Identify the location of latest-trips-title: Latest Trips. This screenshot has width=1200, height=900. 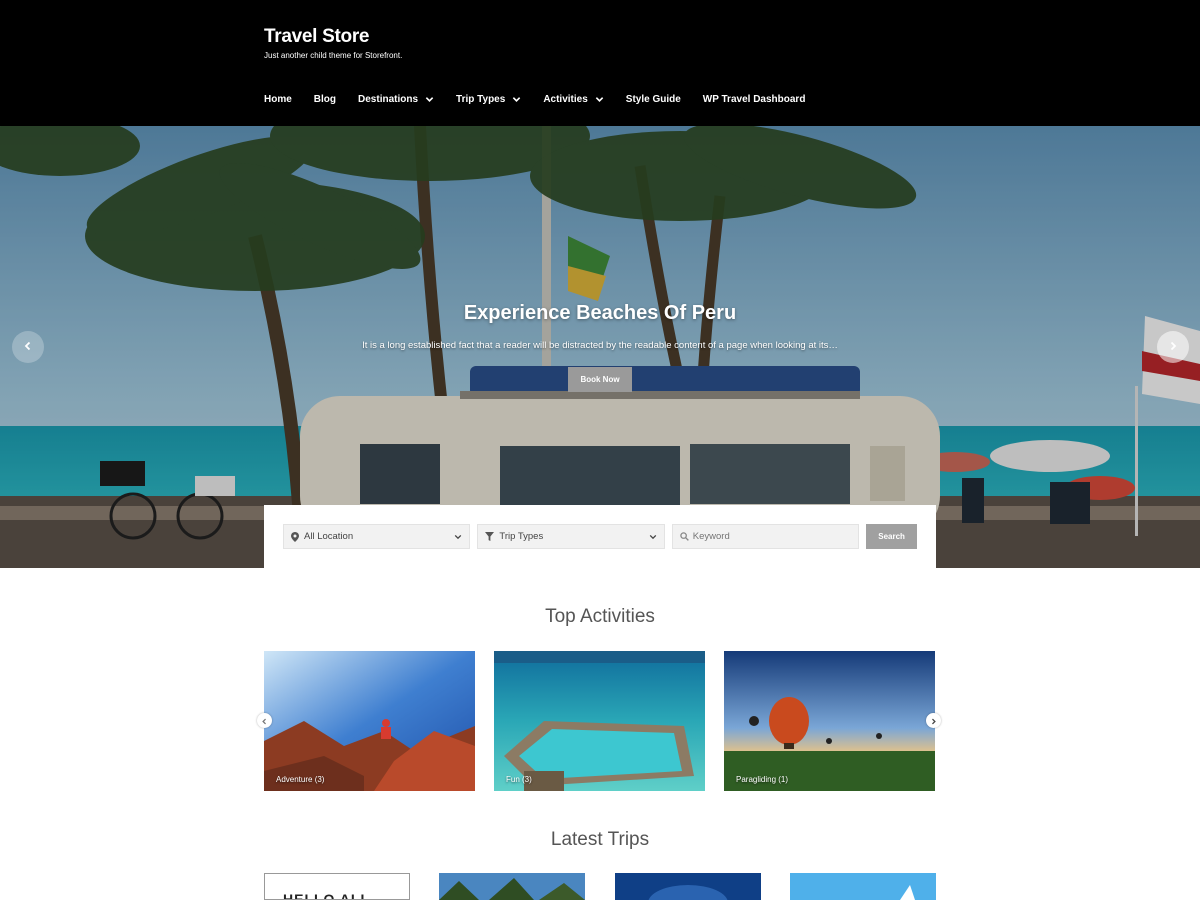
(600, 839).